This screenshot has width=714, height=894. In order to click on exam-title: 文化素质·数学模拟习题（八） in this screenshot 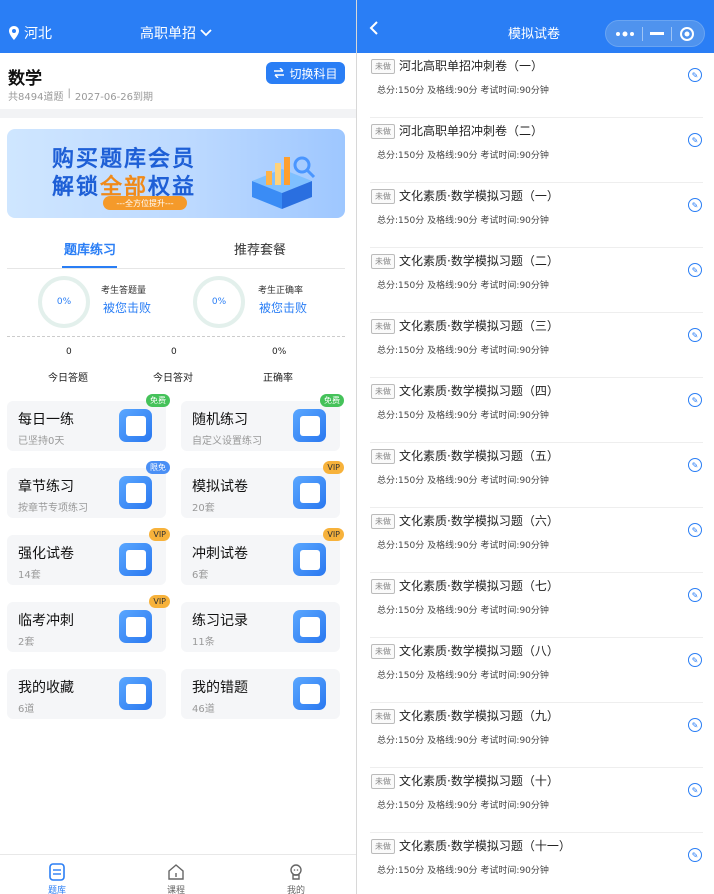, I will do `click(479, 651)`.